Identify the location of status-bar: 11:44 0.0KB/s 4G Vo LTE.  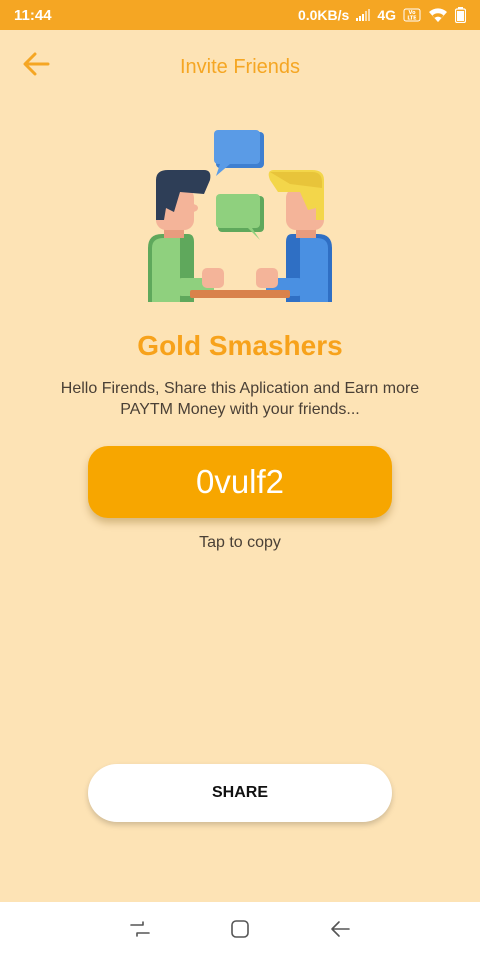
(240, 15).